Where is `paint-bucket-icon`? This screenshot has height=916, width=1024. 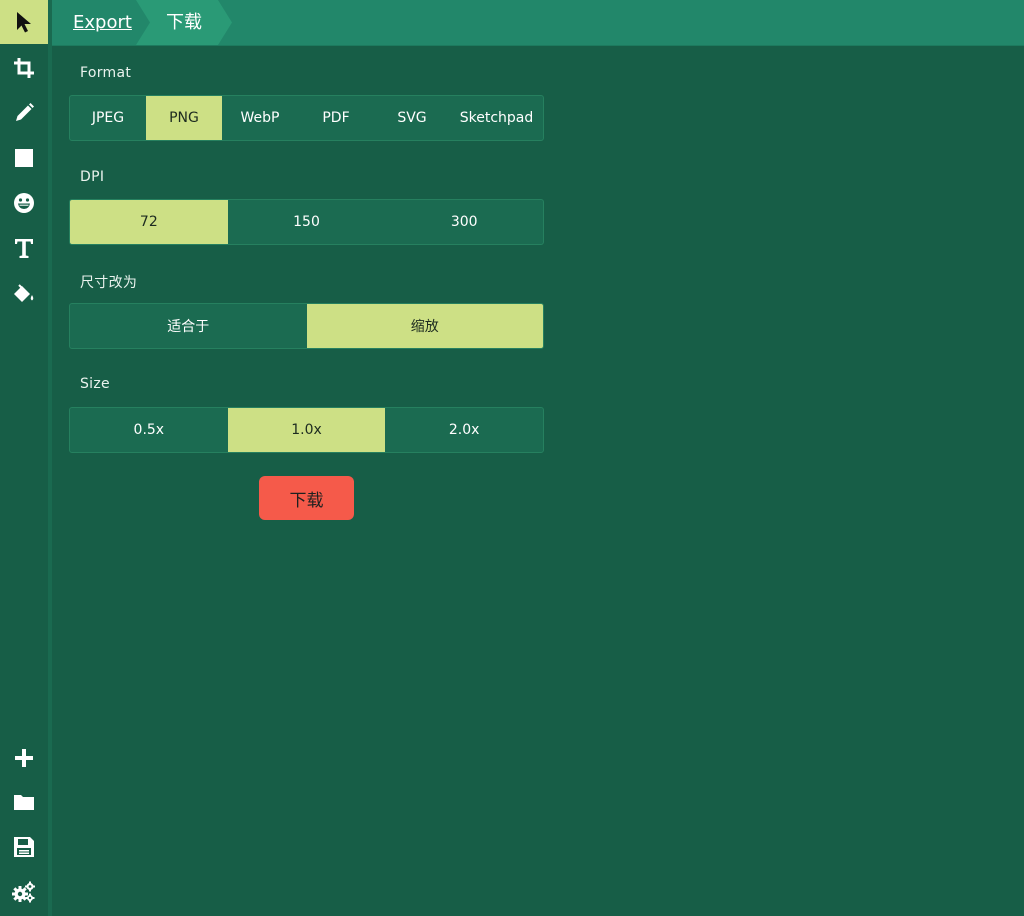
paint-bucket-icon is located at coordinates (24, 293).